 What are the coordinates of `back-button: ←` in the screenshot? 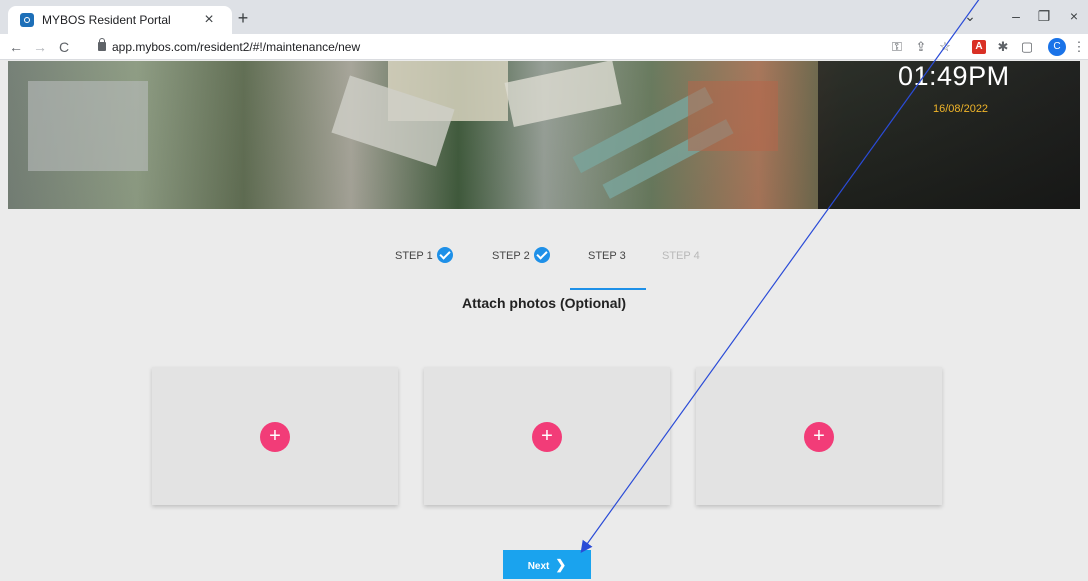 It's located at (16, 47).